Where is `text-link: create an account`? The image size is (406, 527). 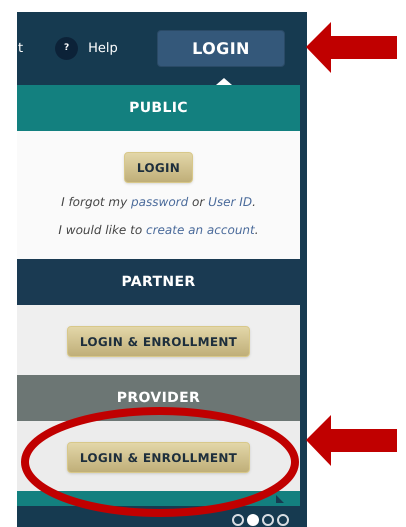
text-link: create an account is located at coordinates (200, 230).